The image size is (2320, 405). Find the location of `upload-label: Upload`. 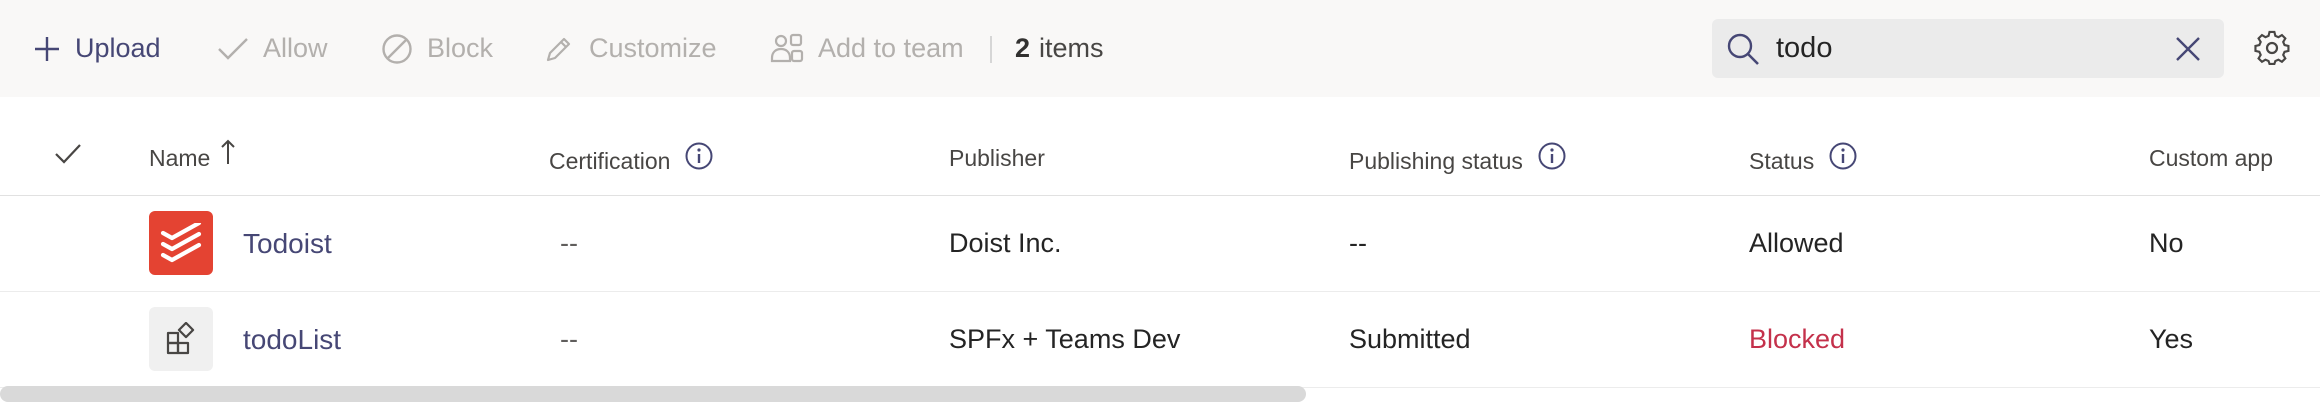

upload-label: Upload is located at coordinates (118, 48).